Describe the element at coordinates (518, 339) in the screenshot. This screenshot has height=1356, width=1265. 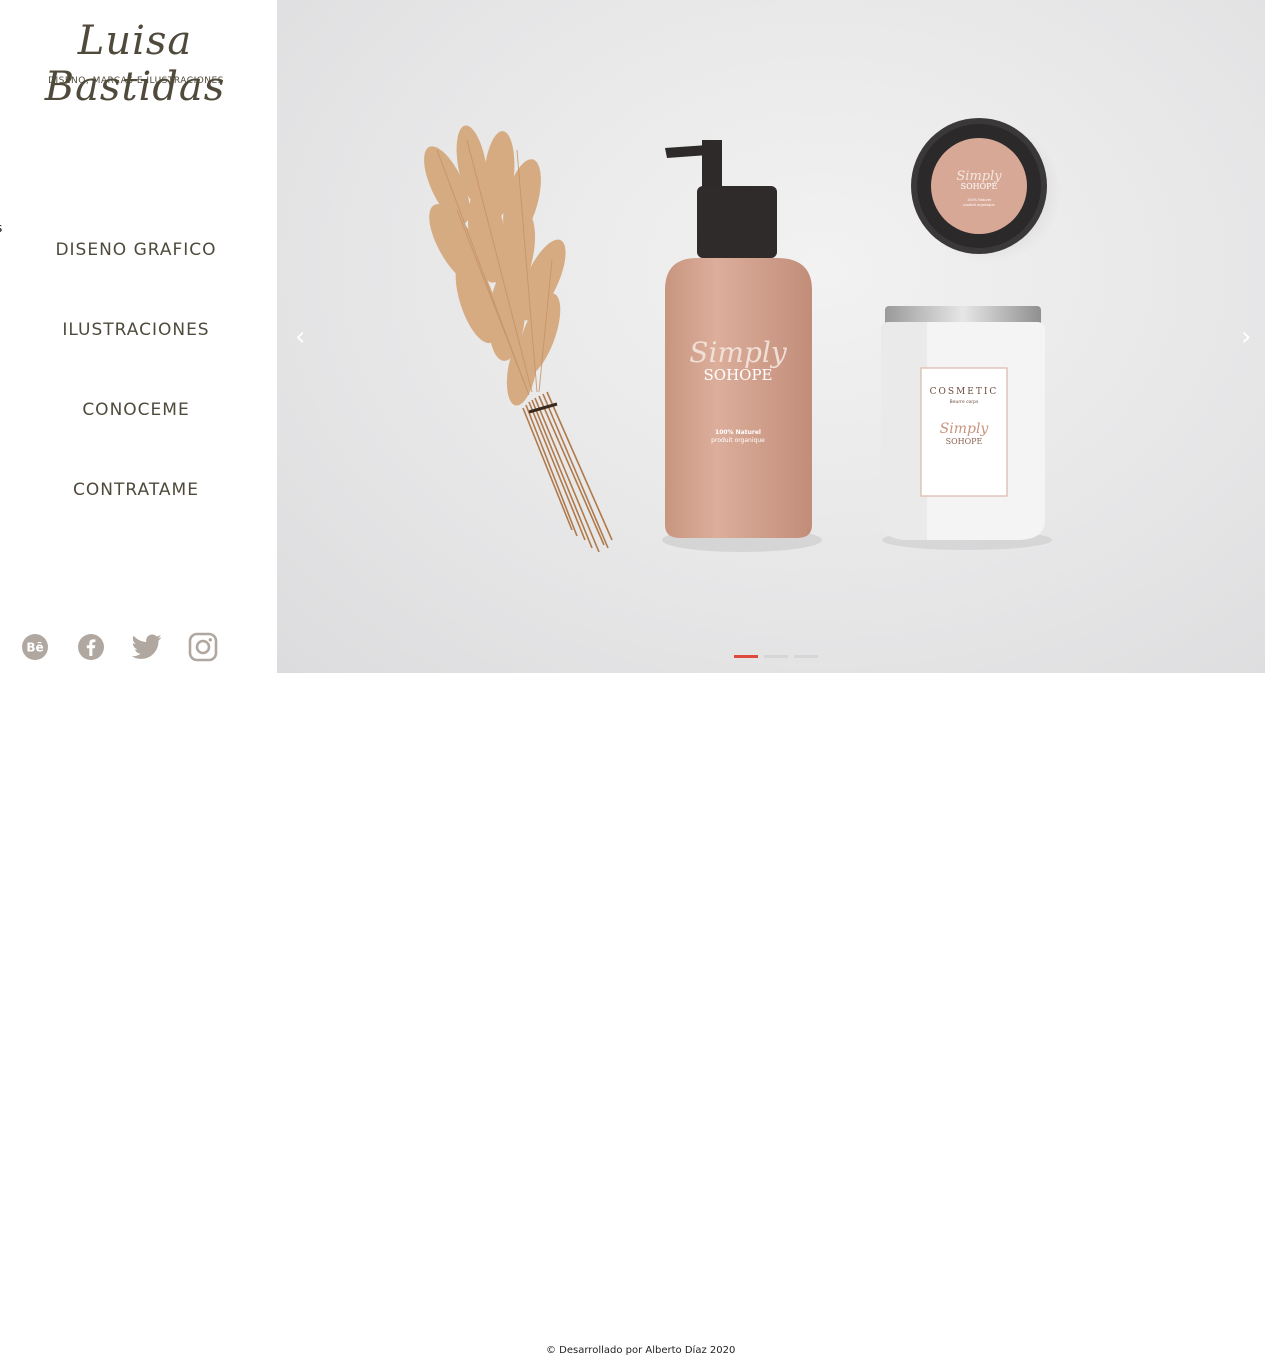
I see `dried-wheat-bundle` at that location.